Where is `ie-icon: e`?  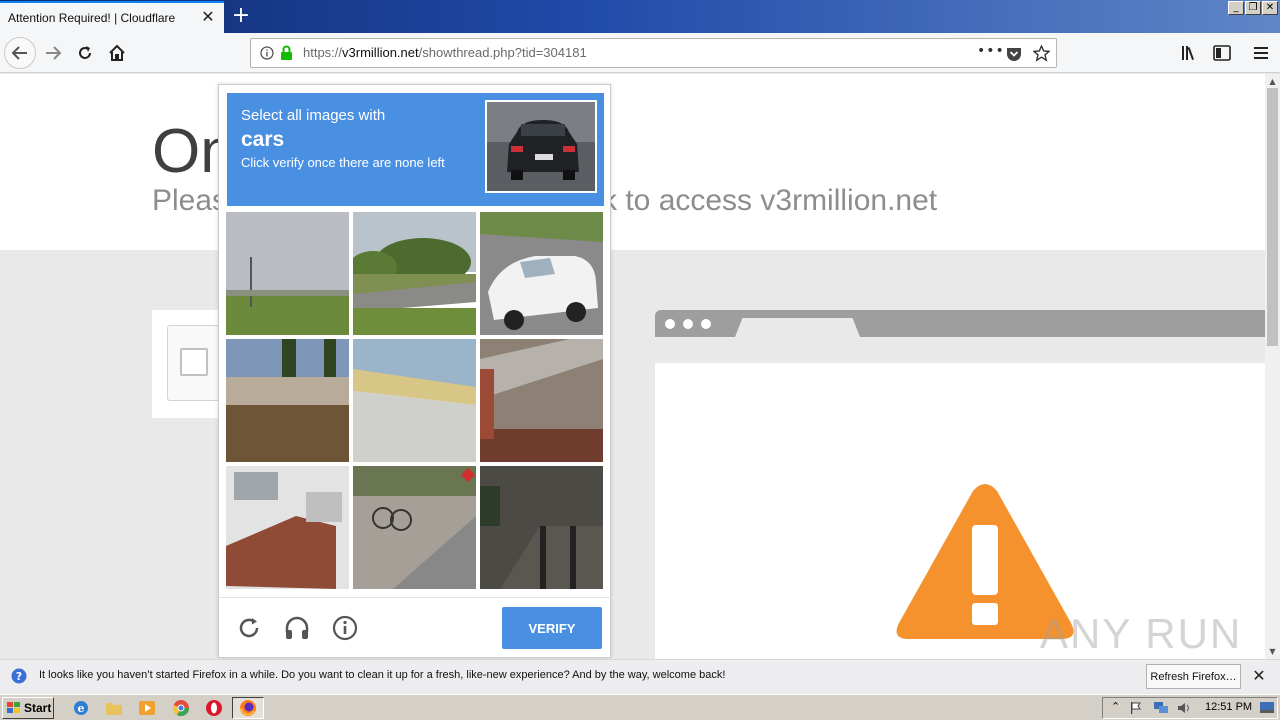 ie-icon: e is located at coordinates (81, 708).